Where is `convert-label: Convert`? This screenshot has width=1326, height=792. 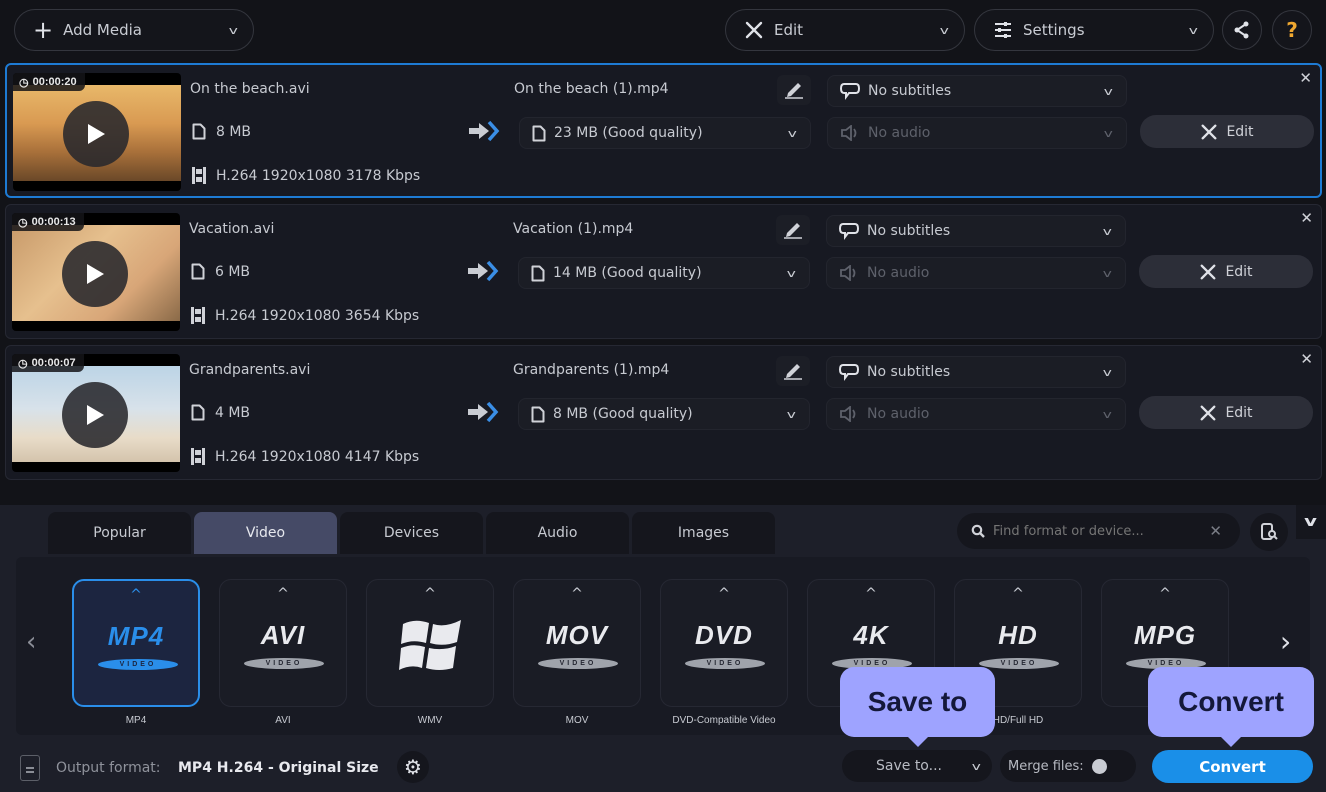 convert-label: Convert is located at coordinates (1232, 766).